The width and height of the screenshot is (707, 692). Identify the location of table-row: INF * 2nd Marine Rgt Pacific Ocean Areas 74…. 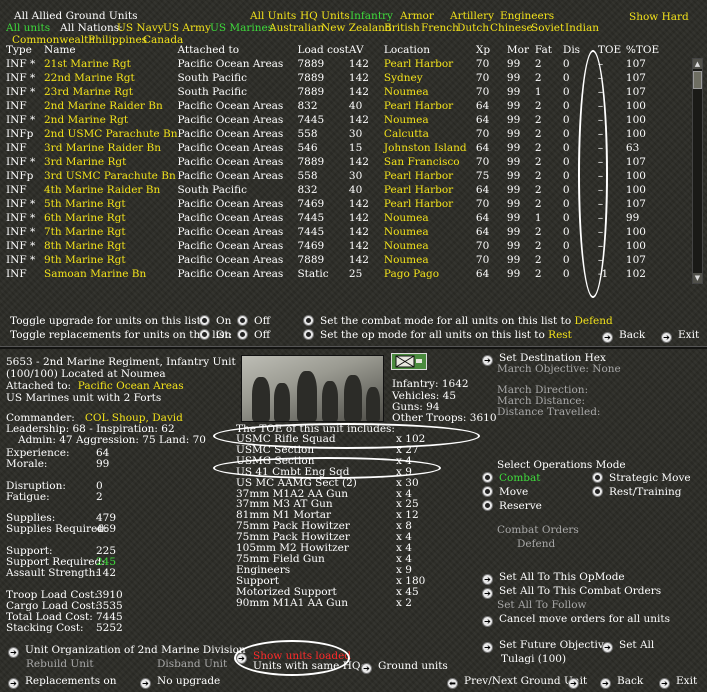
(336, 120).